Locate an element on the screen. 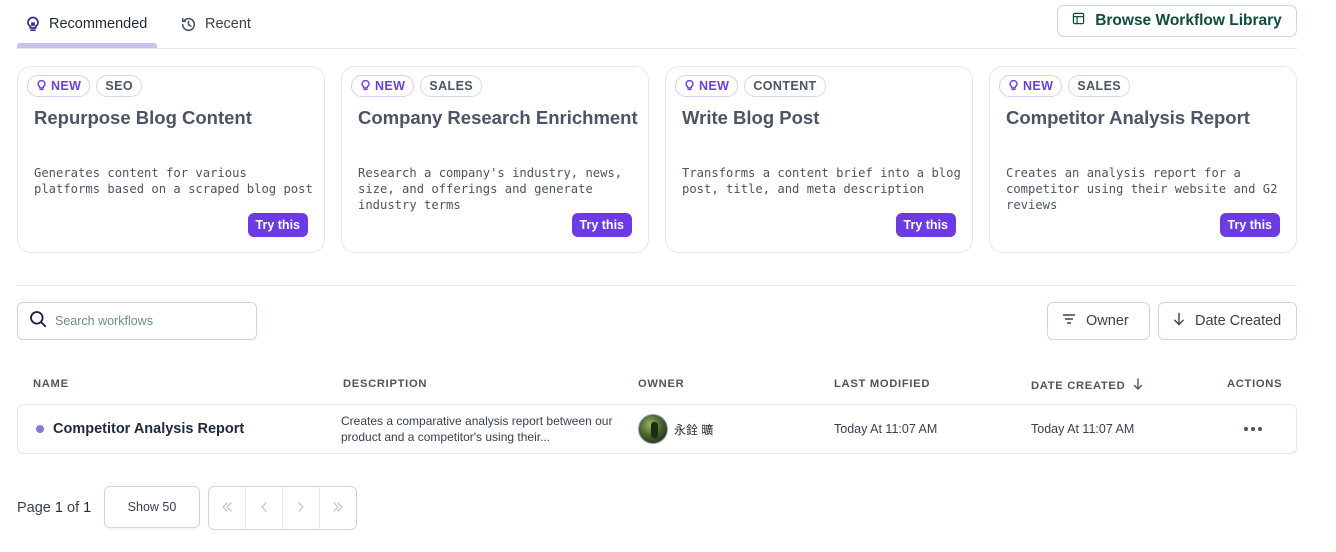 This screenshot has width=1336, height=552. date-created-sort-button: Date Created is located at coordinates (1227, 321).